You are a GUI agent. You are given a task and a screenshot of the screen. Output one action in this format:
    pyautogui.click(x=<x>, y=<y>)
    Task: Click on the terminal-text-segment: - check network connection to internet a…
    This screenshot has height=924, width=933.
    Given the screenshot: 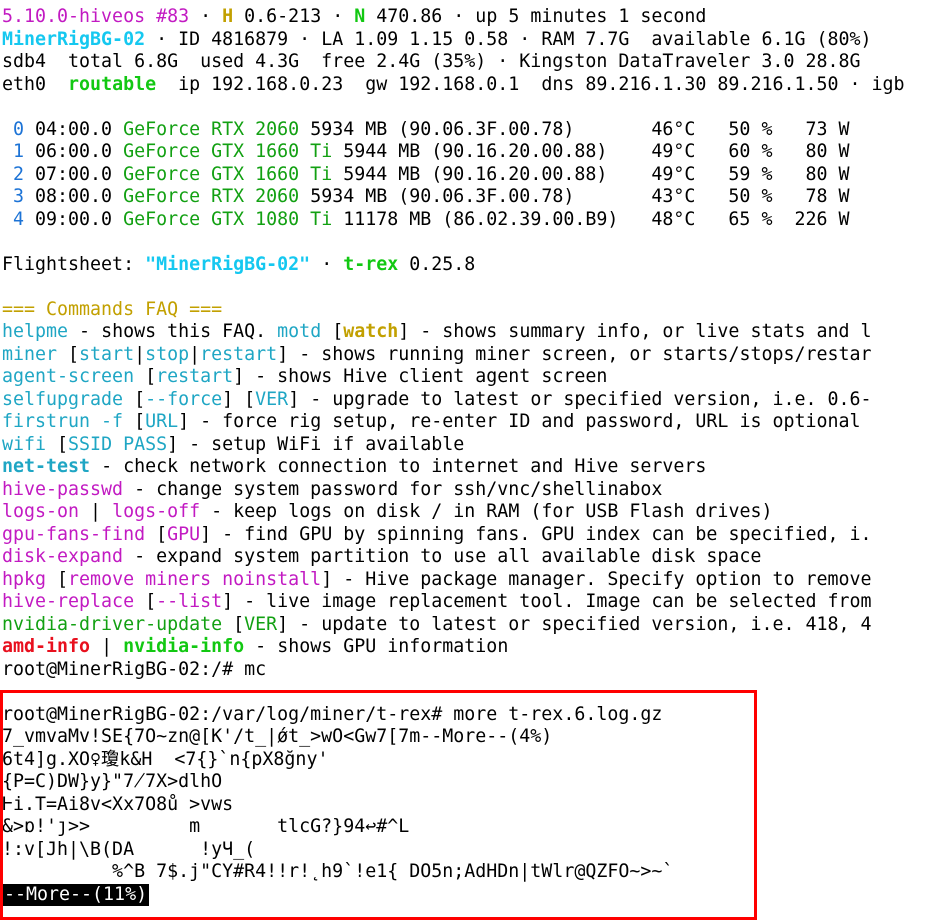 What is the action you would take?
    pyautogui.click(x=398, y=466)
    